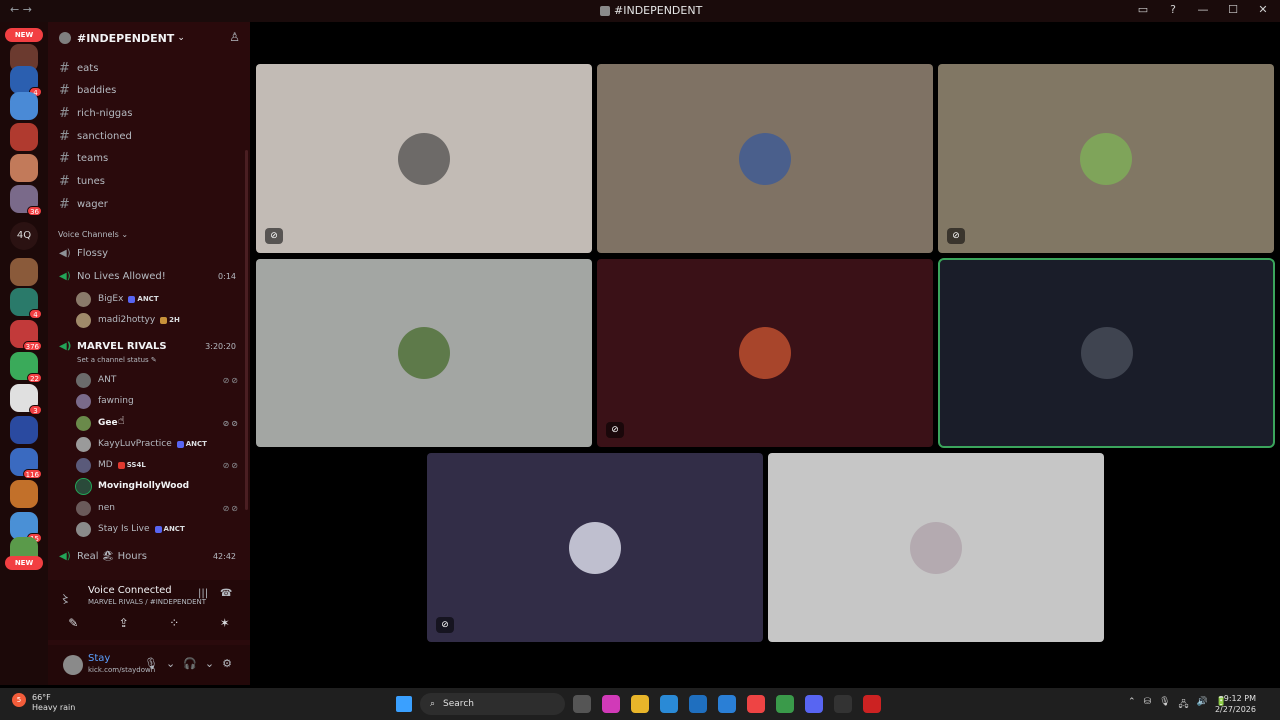 This screenshot has height=720, width=1280. What do you see at coordinates (151, 136) in the screenshot?
I see `channel-sanctioned: # sanctioned` at bounding box center [151, 136].